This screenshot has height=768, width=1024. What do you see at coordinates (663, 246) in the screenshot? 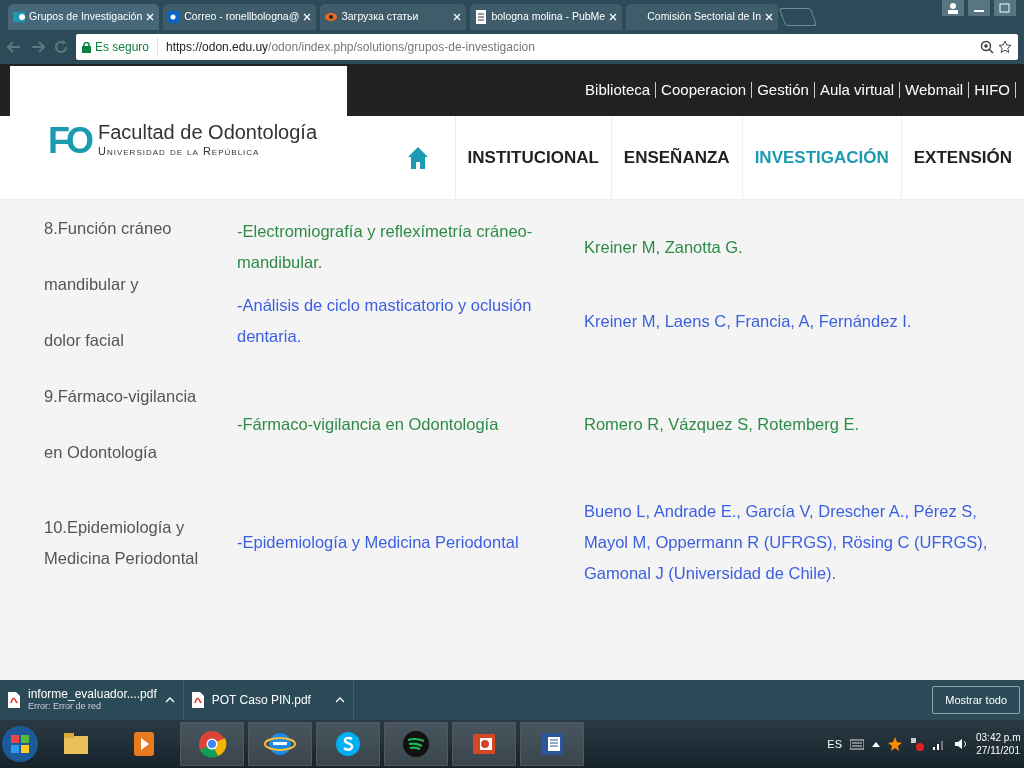
I see `authors-text: Kreiner M, Zanotta G.` at bounding box center [663, 246].